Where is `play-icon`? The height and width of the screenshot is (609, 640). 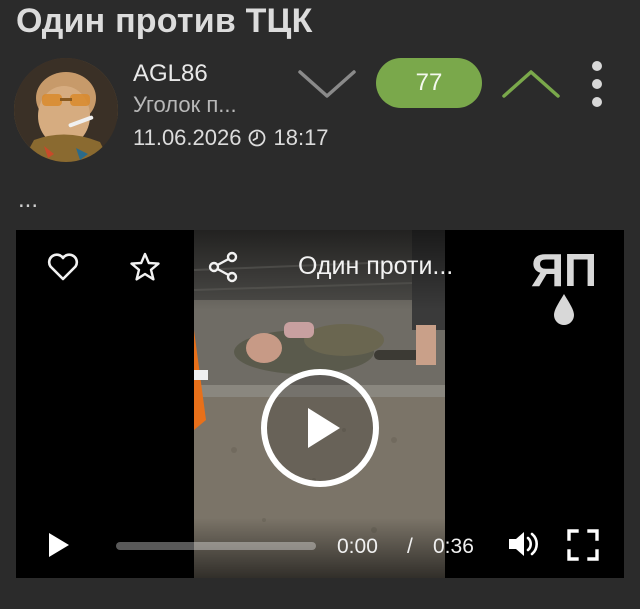
play-icon is located at coordinates (58, 545).